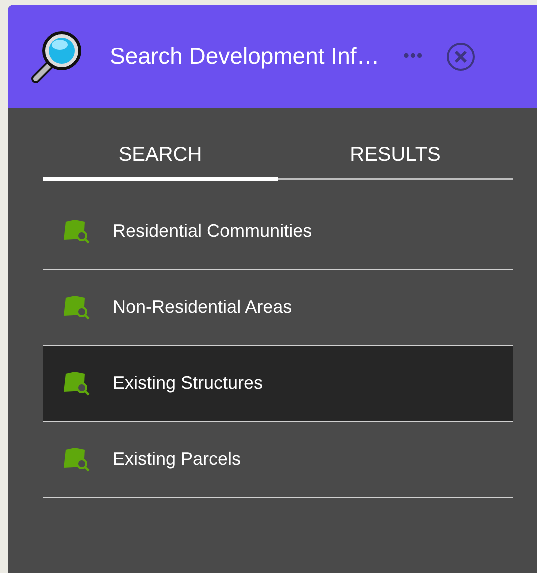 The width and height of the screenshot is (537, 573). Describe the element at coordinates (188, 383) in the screenshot. I see `item-label: Existing Structures` at that location.